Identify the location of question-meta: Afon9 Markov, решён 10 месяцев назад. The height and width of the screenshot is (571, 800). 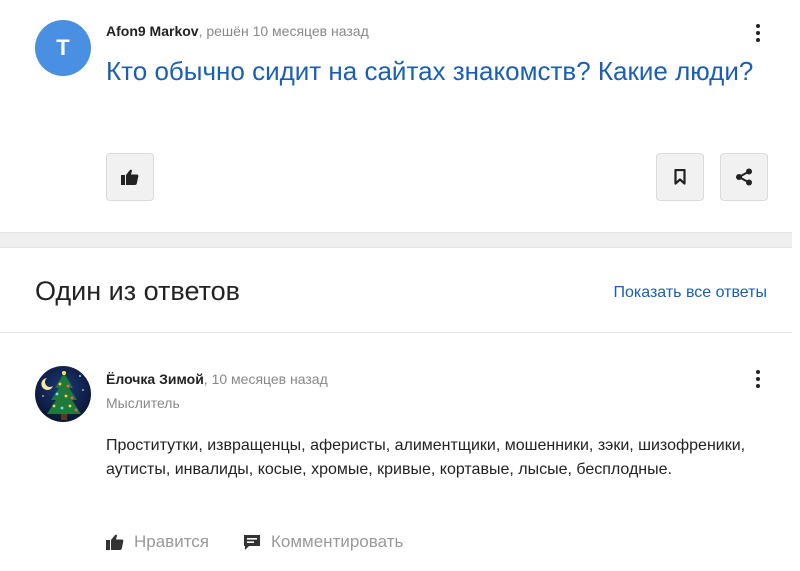
(237, 31).